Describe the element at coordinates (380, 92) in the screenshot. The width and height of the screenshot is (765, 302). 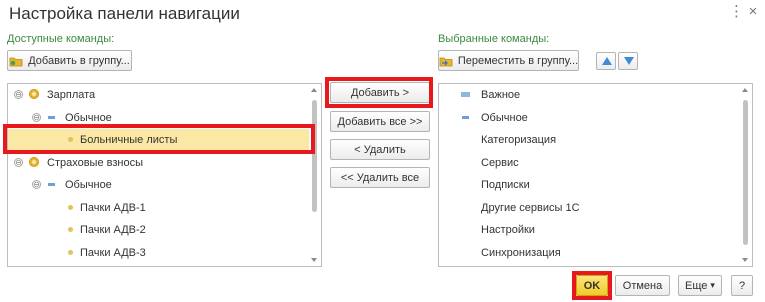
I see `add-button: Добавить >` at that location.